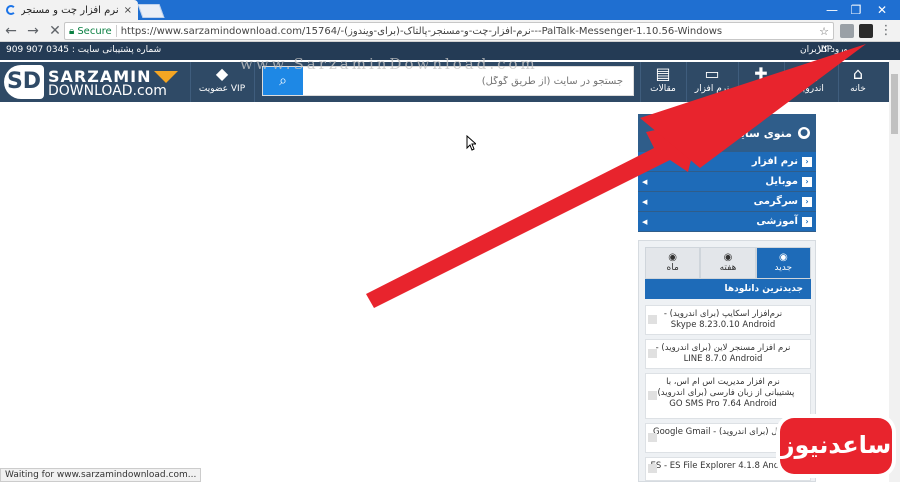 This screenshot has width=900, height=482. What do you see at coordinates (775, 201) in the screenshot?
I see `menu-item-label: سرگرمی` at bounding box center [775, 201].